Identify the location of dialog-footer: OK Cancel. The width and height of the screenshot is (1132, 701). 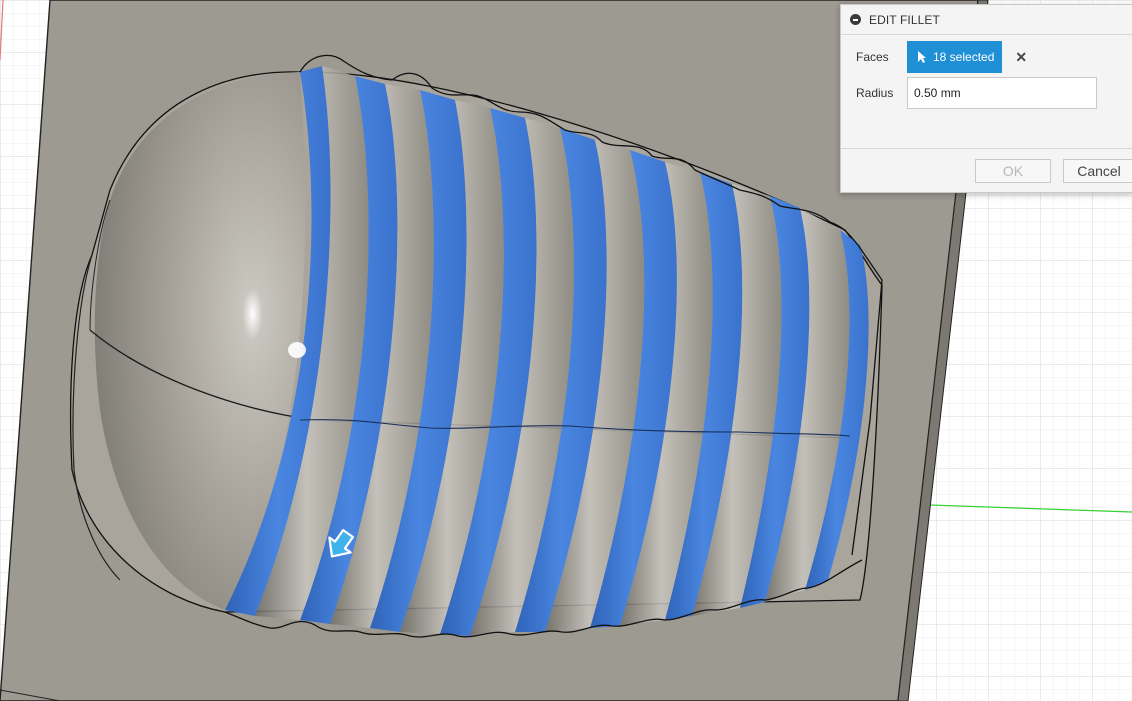
(986, 170).